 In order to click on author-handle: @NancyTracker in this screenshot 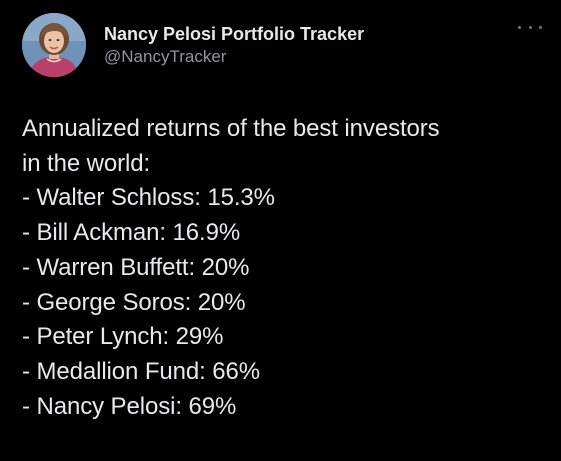, I will do `click(234, 57)`.